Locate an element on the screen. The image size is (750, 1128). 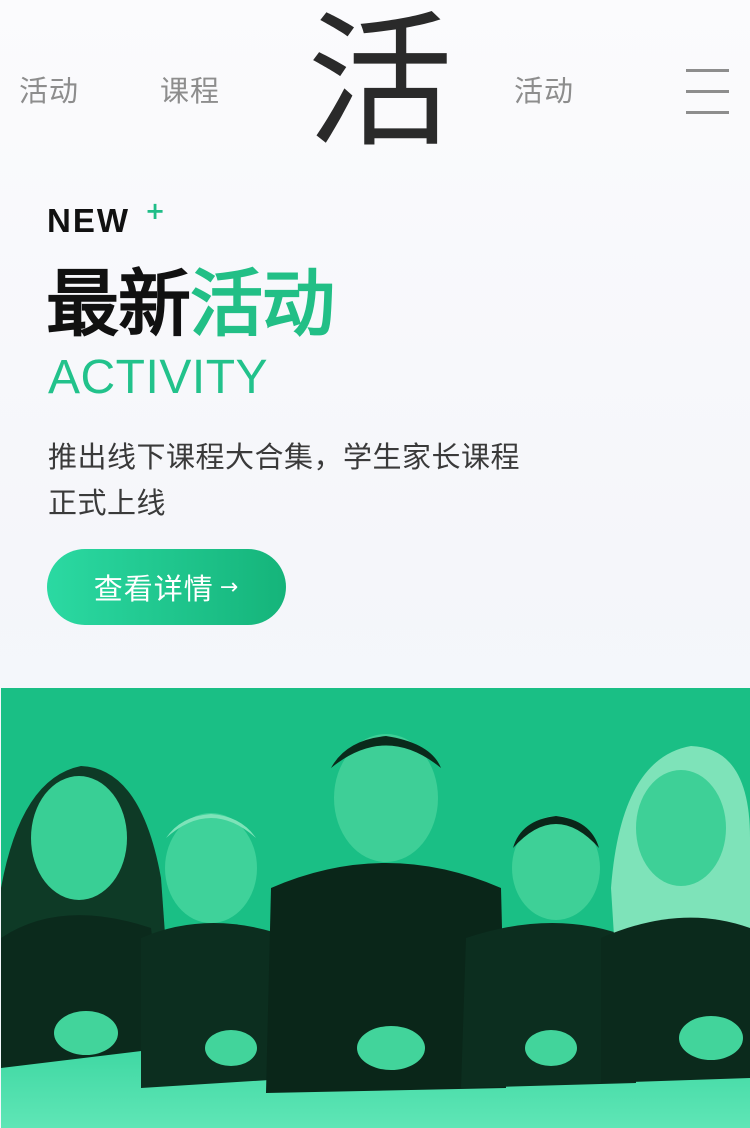
page-title: 最新活动 is located at coordinates (190, 305).